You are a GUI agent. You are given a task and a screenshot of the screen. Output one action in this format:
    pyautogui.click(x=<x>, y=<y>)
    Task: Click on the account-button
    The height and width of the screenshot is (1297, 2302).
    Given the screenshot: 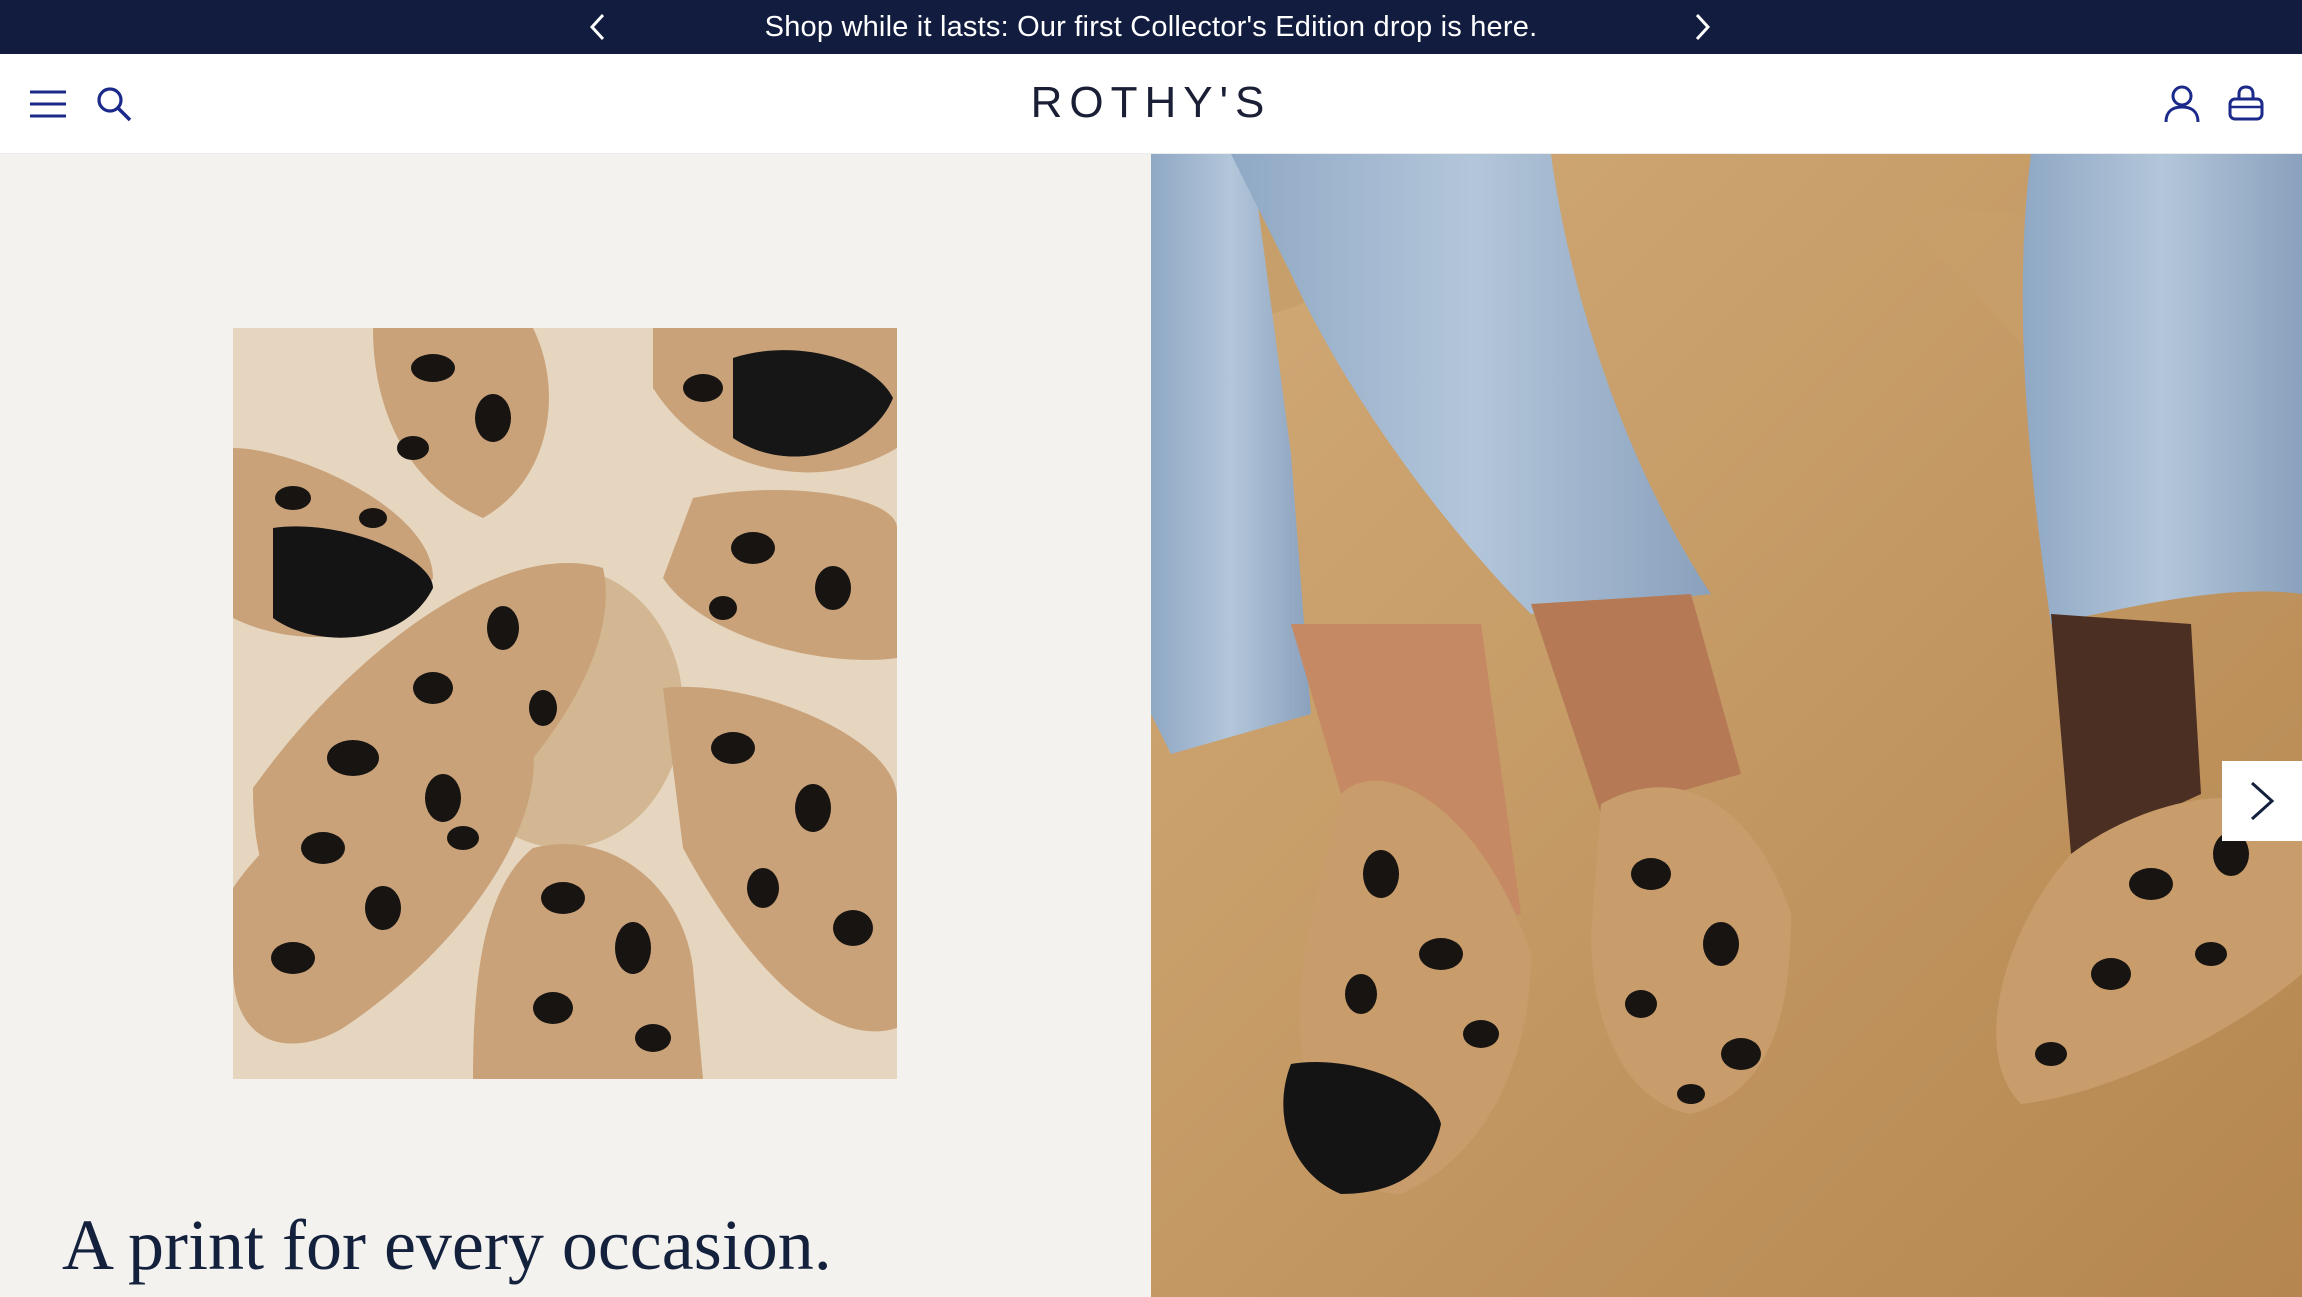 What is the action you would take?
    pyautogui.click(x=2182, y=104)
    